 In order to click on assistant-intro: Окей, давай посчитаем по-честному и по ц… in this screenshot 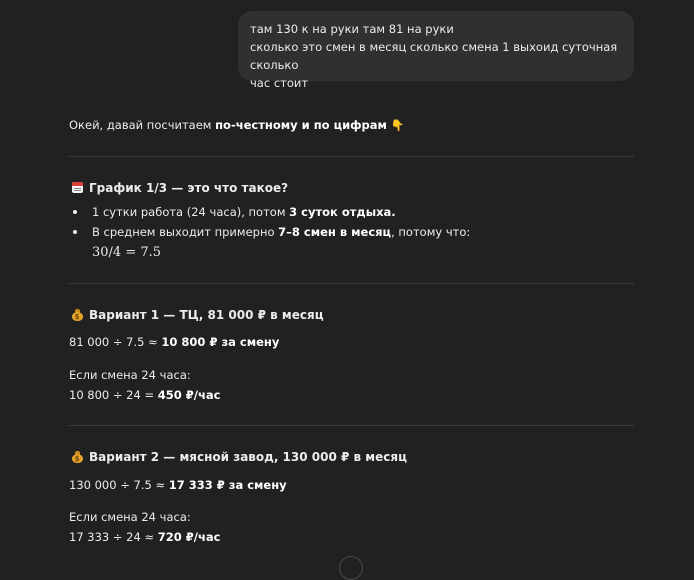, I will do `click(236, 125)`.